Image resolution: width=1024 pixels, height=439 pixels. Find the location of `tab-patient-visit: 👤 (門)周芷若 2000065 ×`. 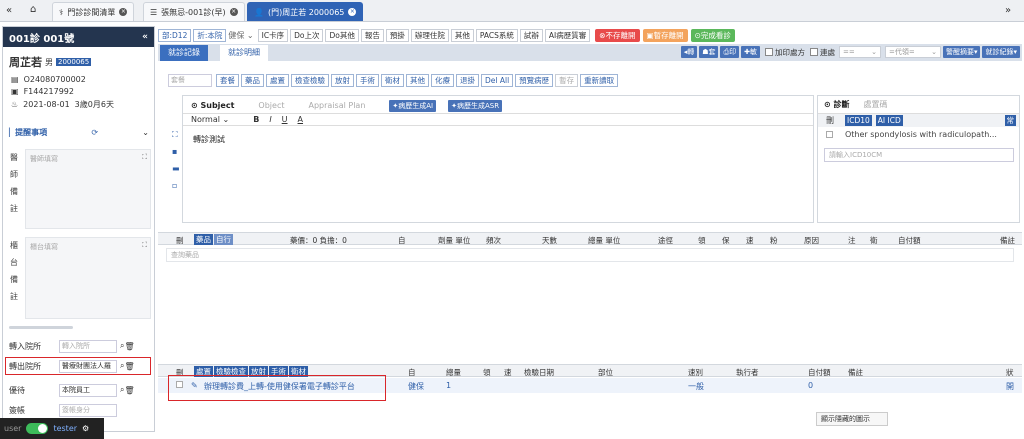

tab-patient-visit: 👤 (門)周芷若 2000065 × is located at coordinates (305, 11).